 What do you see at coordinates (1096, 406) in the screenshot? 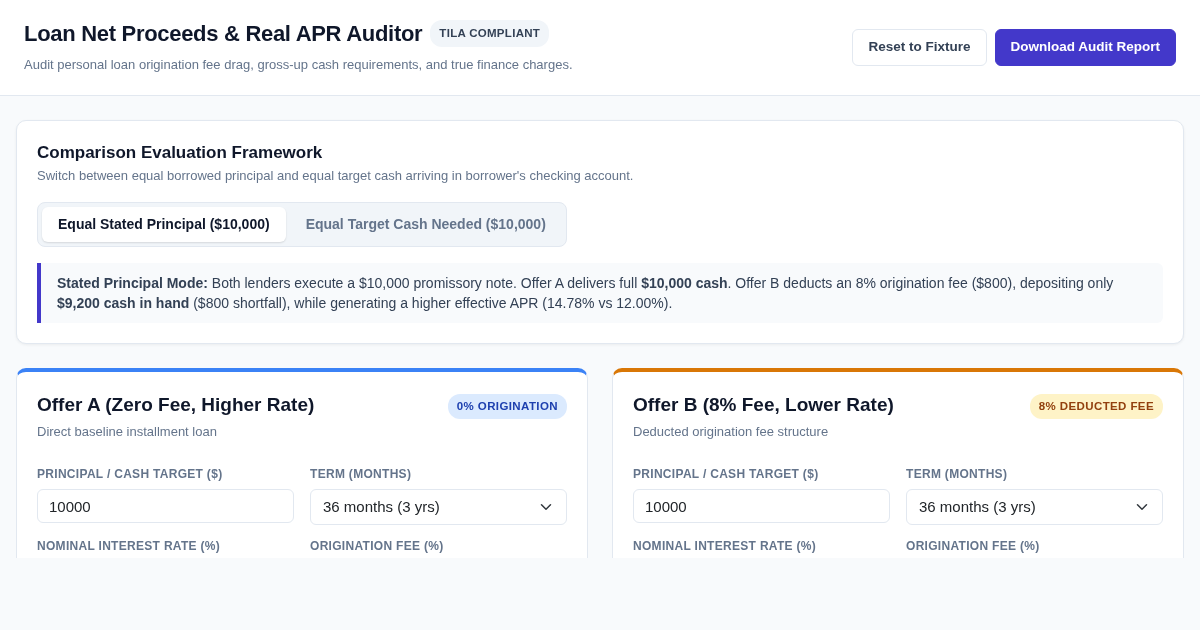
I see `fee-badge: 8% DEDUCTED FEE` at bounding box center [1096, 406].